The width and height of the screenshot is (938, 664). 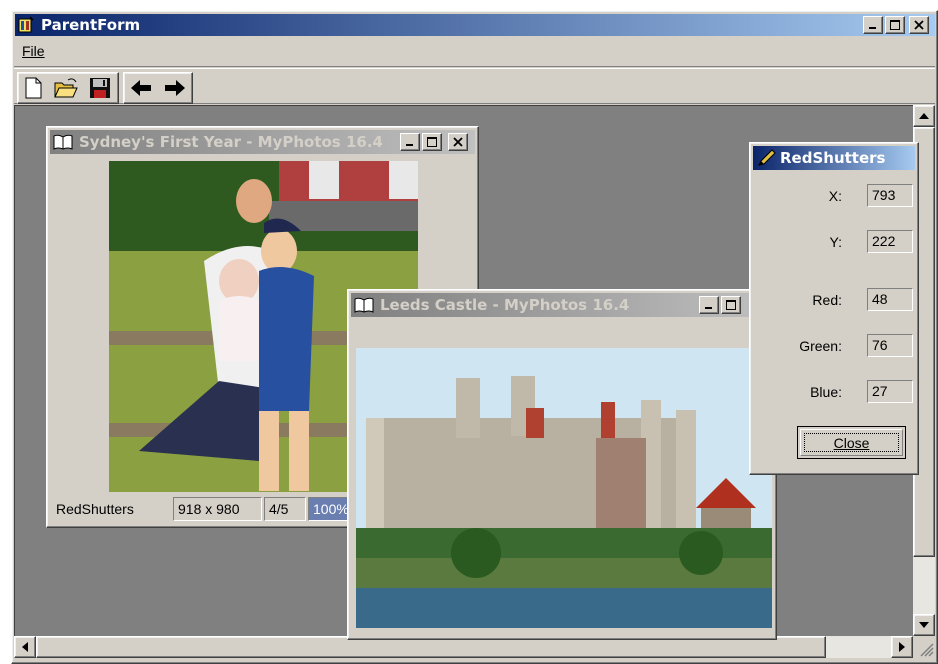 I want to click on floppy-disk-icon, so click(x=100, y=88).